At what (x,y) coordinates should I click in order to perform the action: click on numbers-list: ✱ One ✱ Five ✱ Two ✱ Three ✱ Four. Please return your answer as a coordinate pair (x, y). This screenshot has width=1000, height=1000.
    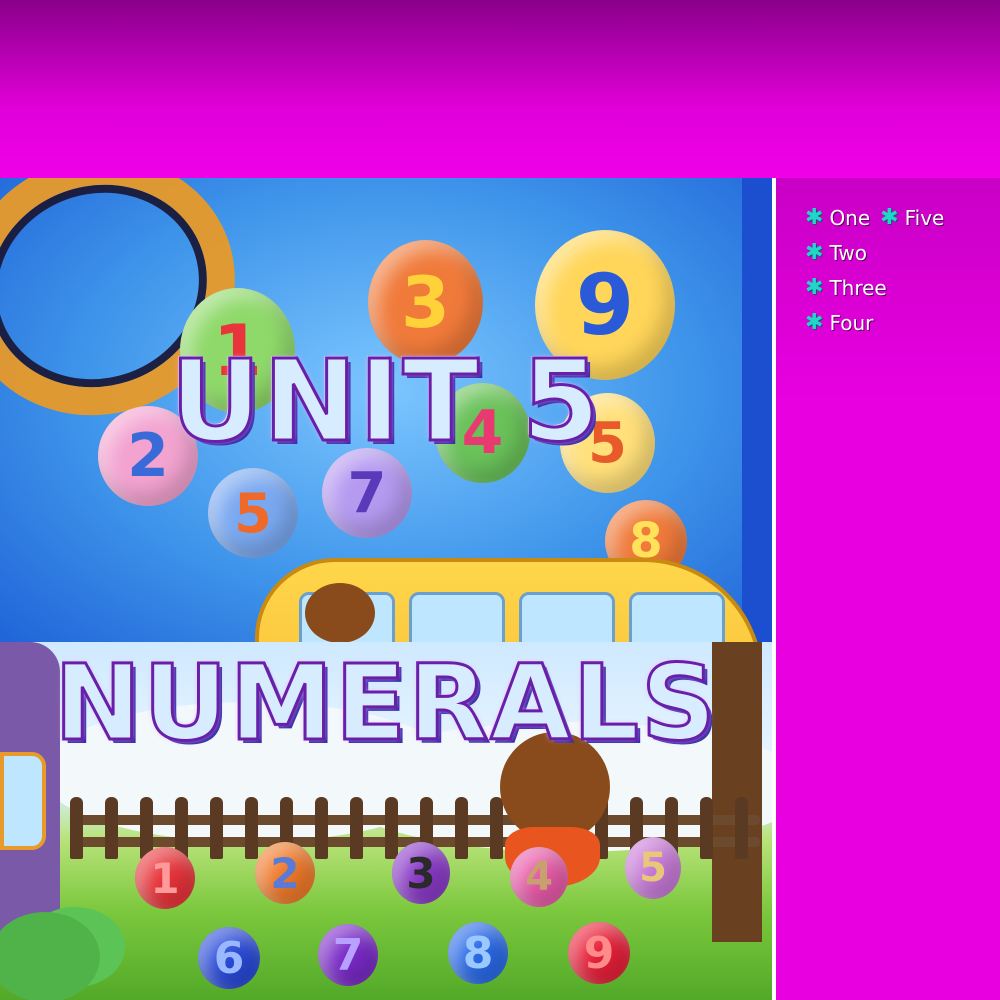
    Looking at the image, I should click on (900, 270).